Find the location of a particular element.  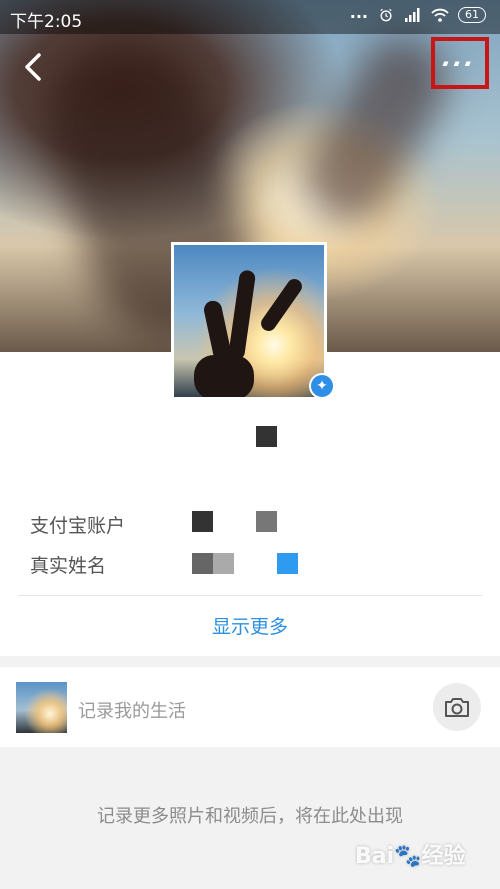

name-mosaic is located at coordinates (266, 436).